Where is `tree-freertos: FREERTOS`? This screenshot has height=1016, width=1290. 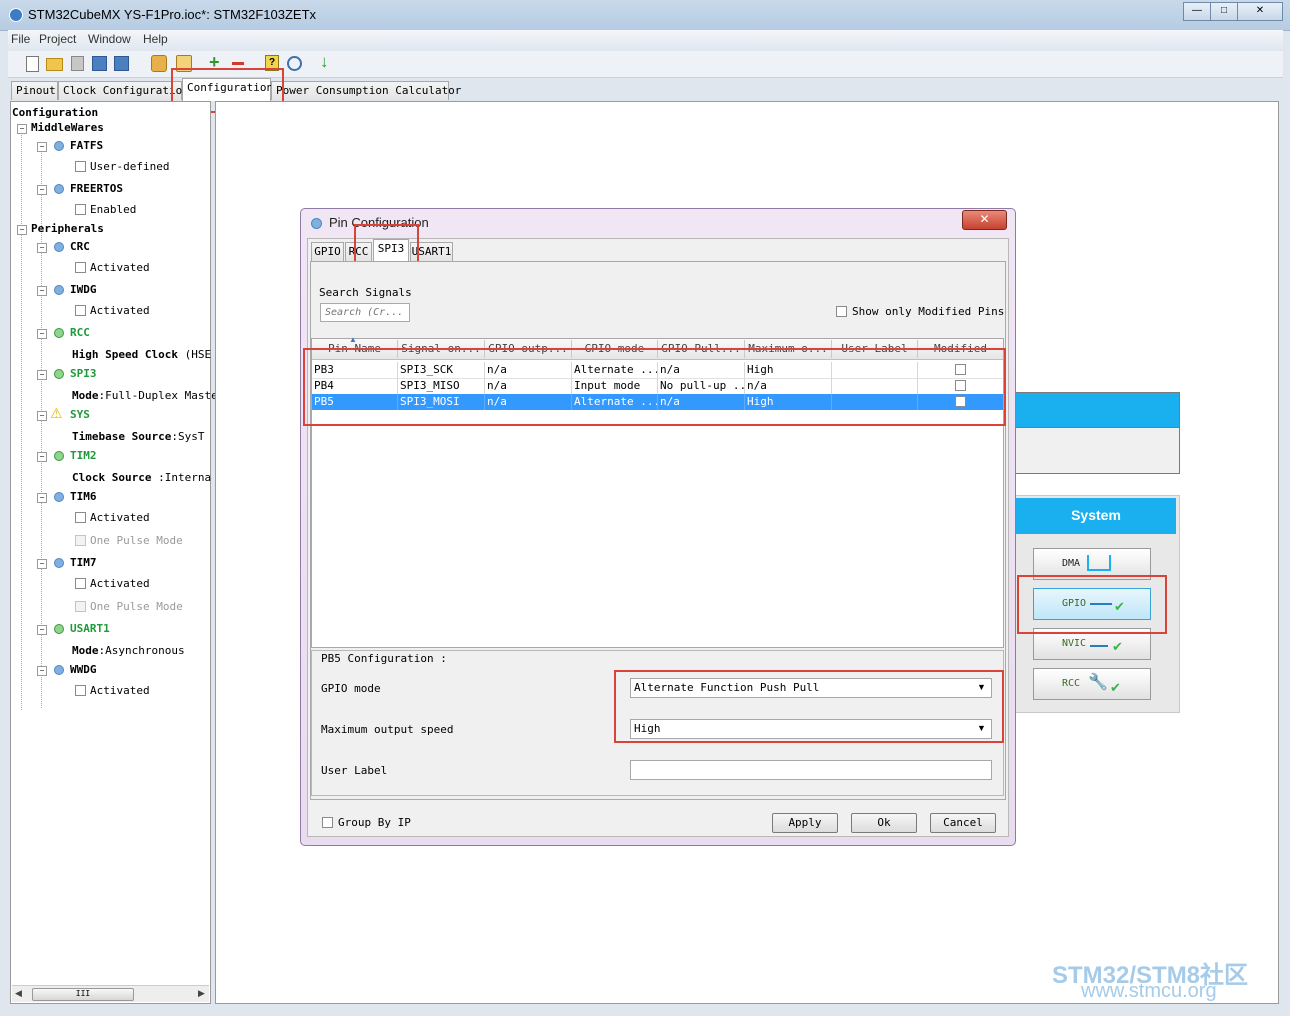
tree-freertos: FREERTOS is located at coordinates (96, 188).